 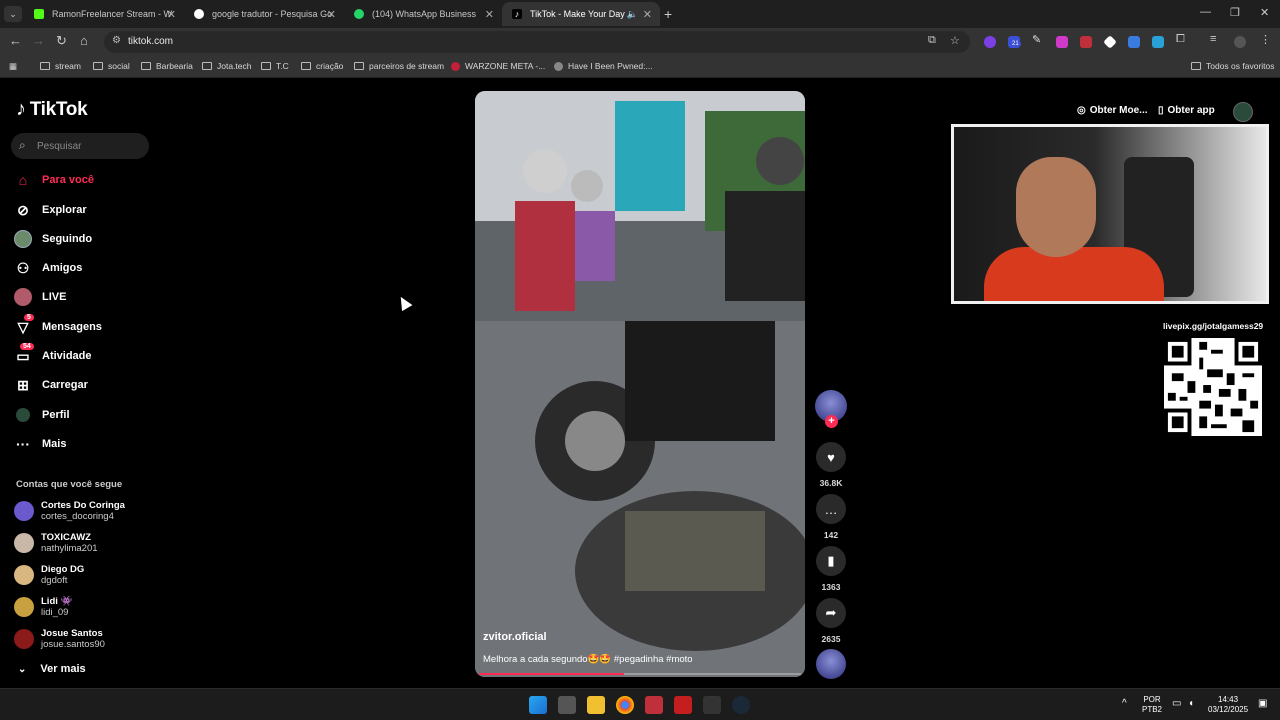 I want to click on install-app-icon: ⧉, so click(x=932, y=40).